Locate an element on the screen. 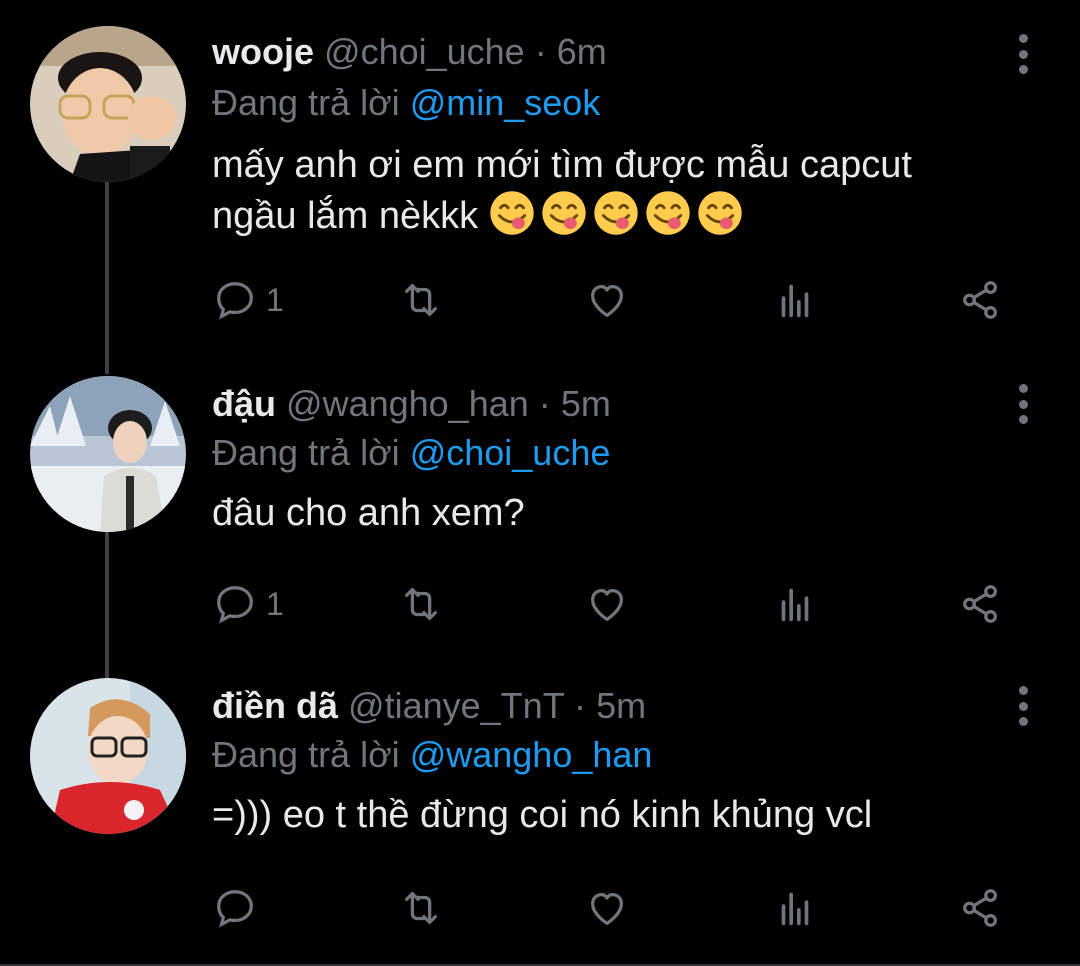 The height and width of the screenshot is (966, 1080). tweet-text-line: ngầu lắm nèkkk is located at coordinates (626, 215).